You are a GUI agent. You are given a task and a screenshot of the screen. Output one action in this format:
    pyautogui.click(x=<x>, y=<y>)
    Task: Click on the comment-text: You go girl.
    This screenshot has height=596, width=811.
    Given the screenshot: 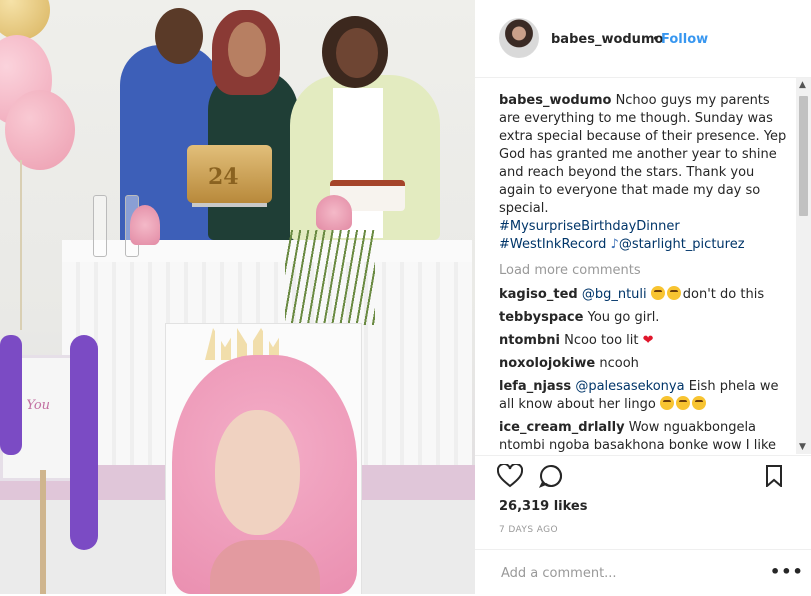 What is the action you would take?
    pyautogui.click(x=623, y=317)
    